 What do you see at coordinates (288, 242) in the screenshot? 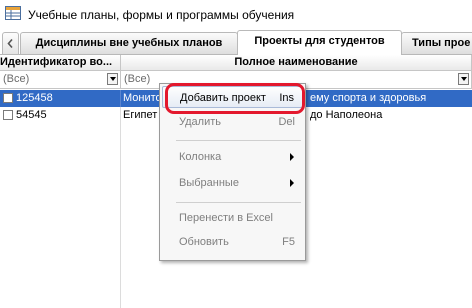
I see `menu-item-refresh-shortcut: F5` at bounding box center [288, 242].